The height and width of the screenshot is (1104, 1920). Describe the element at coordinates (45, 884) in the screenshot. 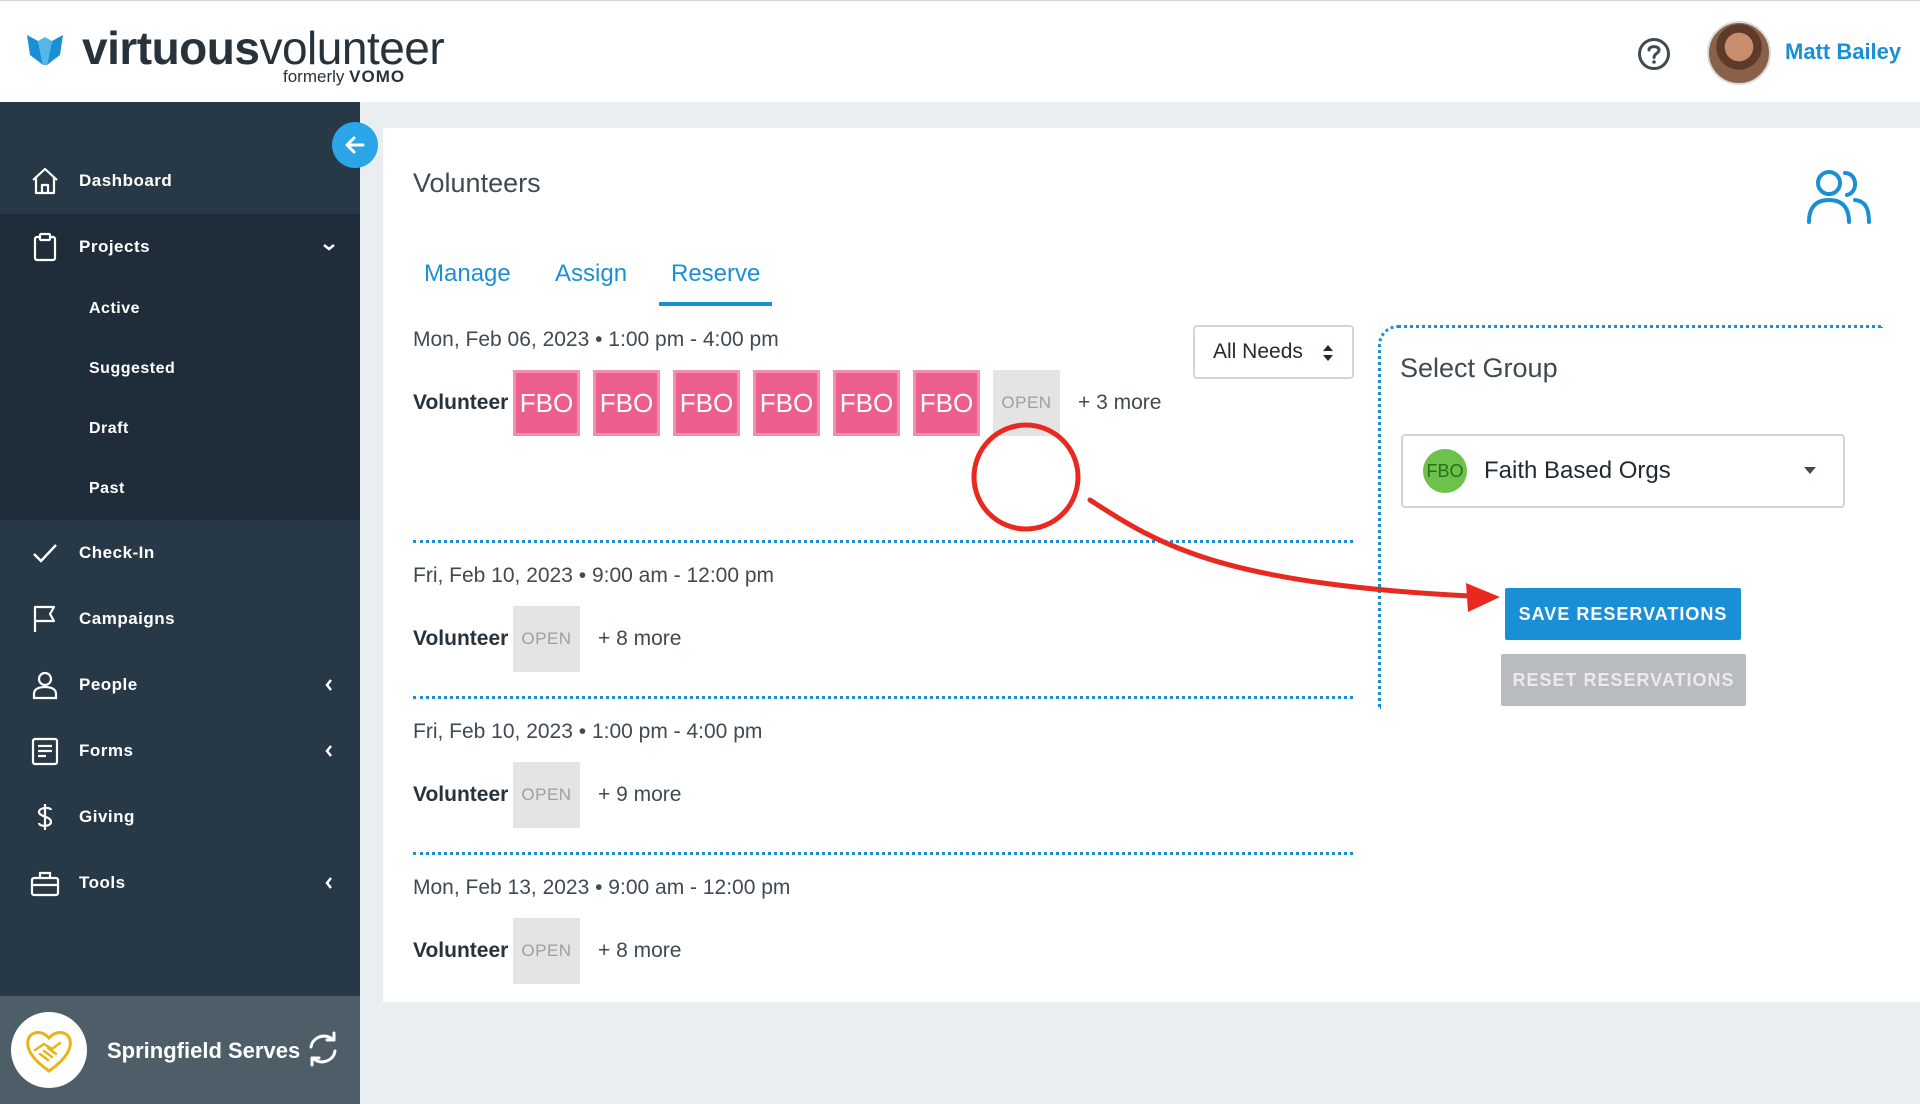

I see `toolbox-icon` at that location.